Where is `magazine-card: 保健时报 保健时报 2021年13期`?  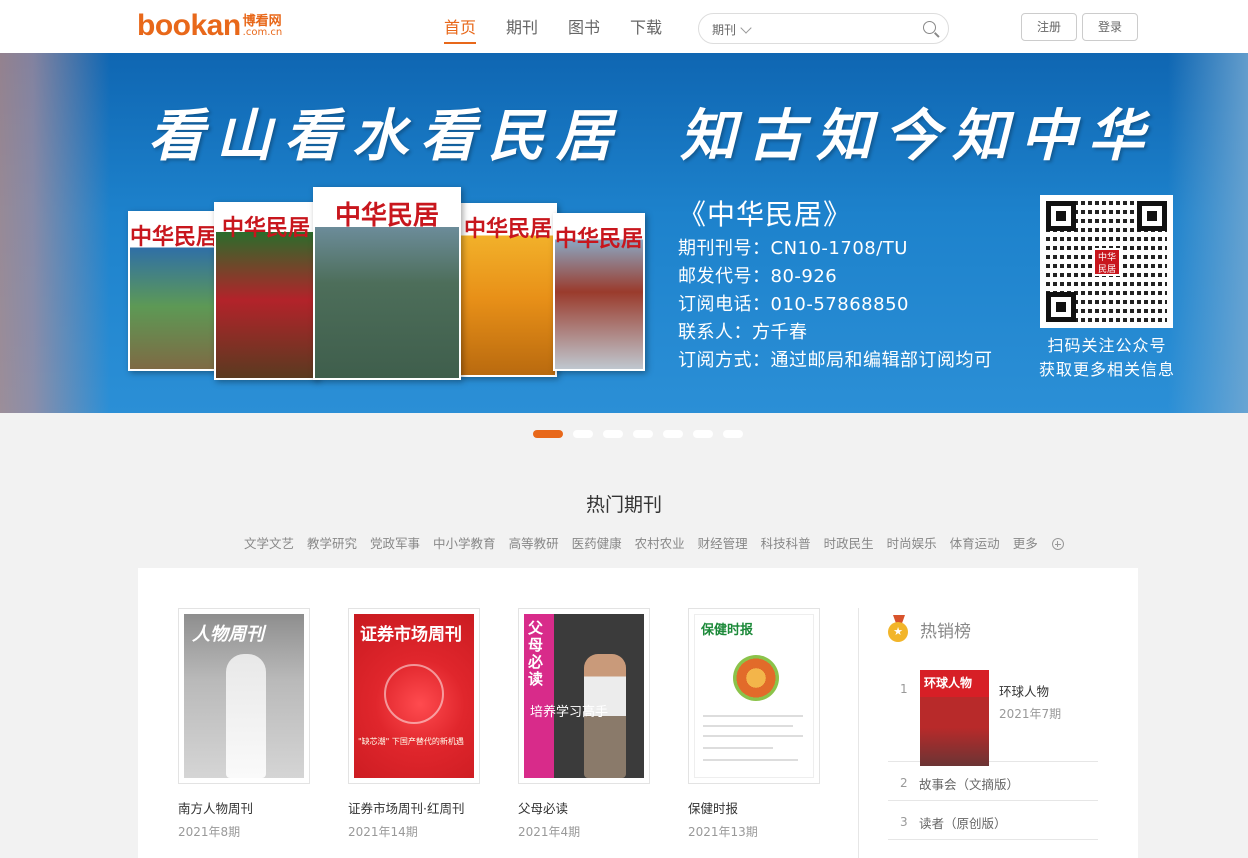
magazine-card: 保健时报 保健时报 2021年13期 is located at coordinates (754, 724).